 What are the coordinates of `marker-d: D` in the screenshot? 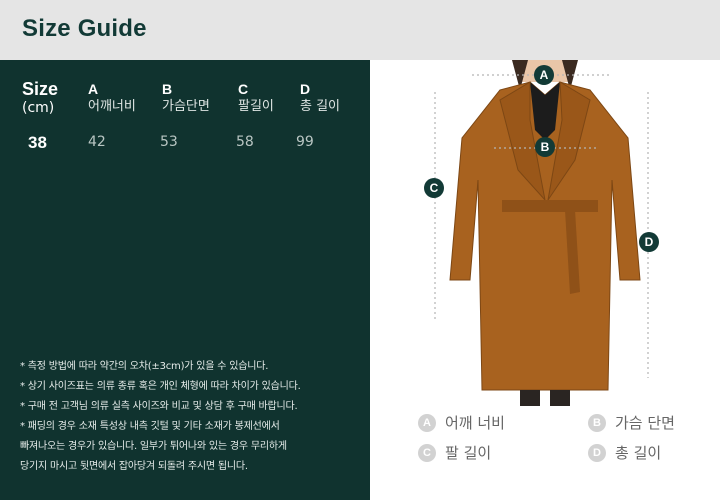 It's located at (649, 242).